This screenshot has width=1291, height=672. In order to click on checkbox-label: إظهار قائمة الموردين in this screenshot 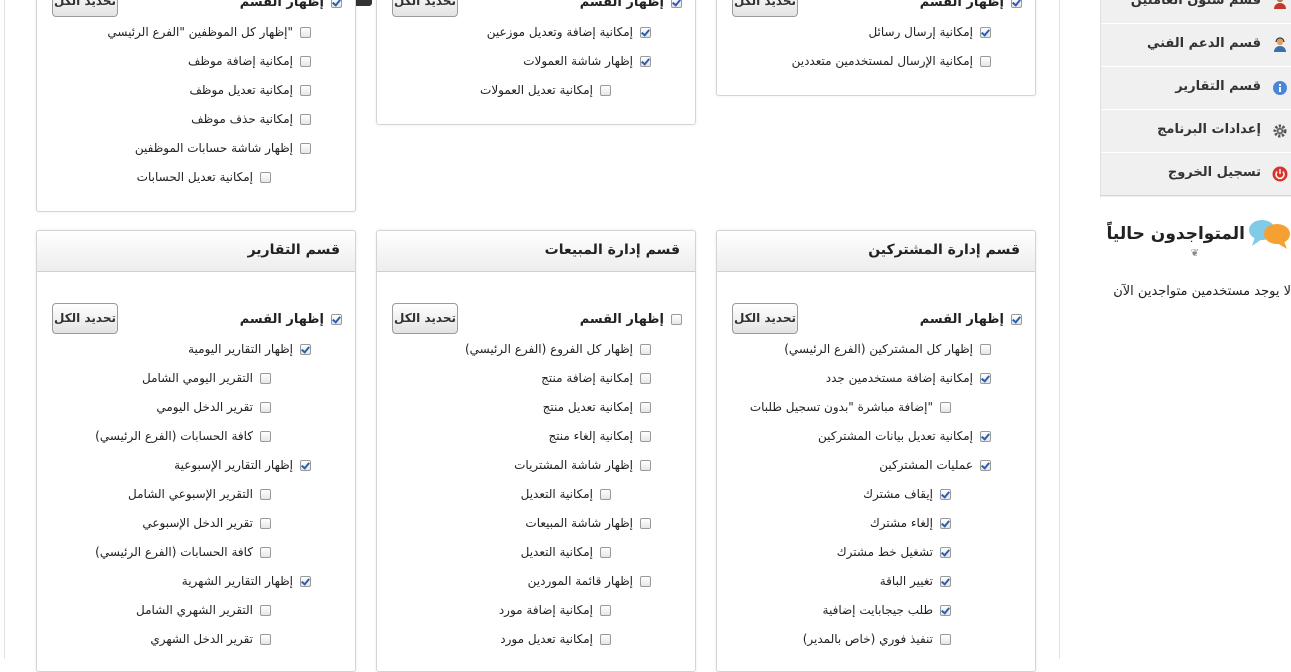, I will do `click(580, 581)`.